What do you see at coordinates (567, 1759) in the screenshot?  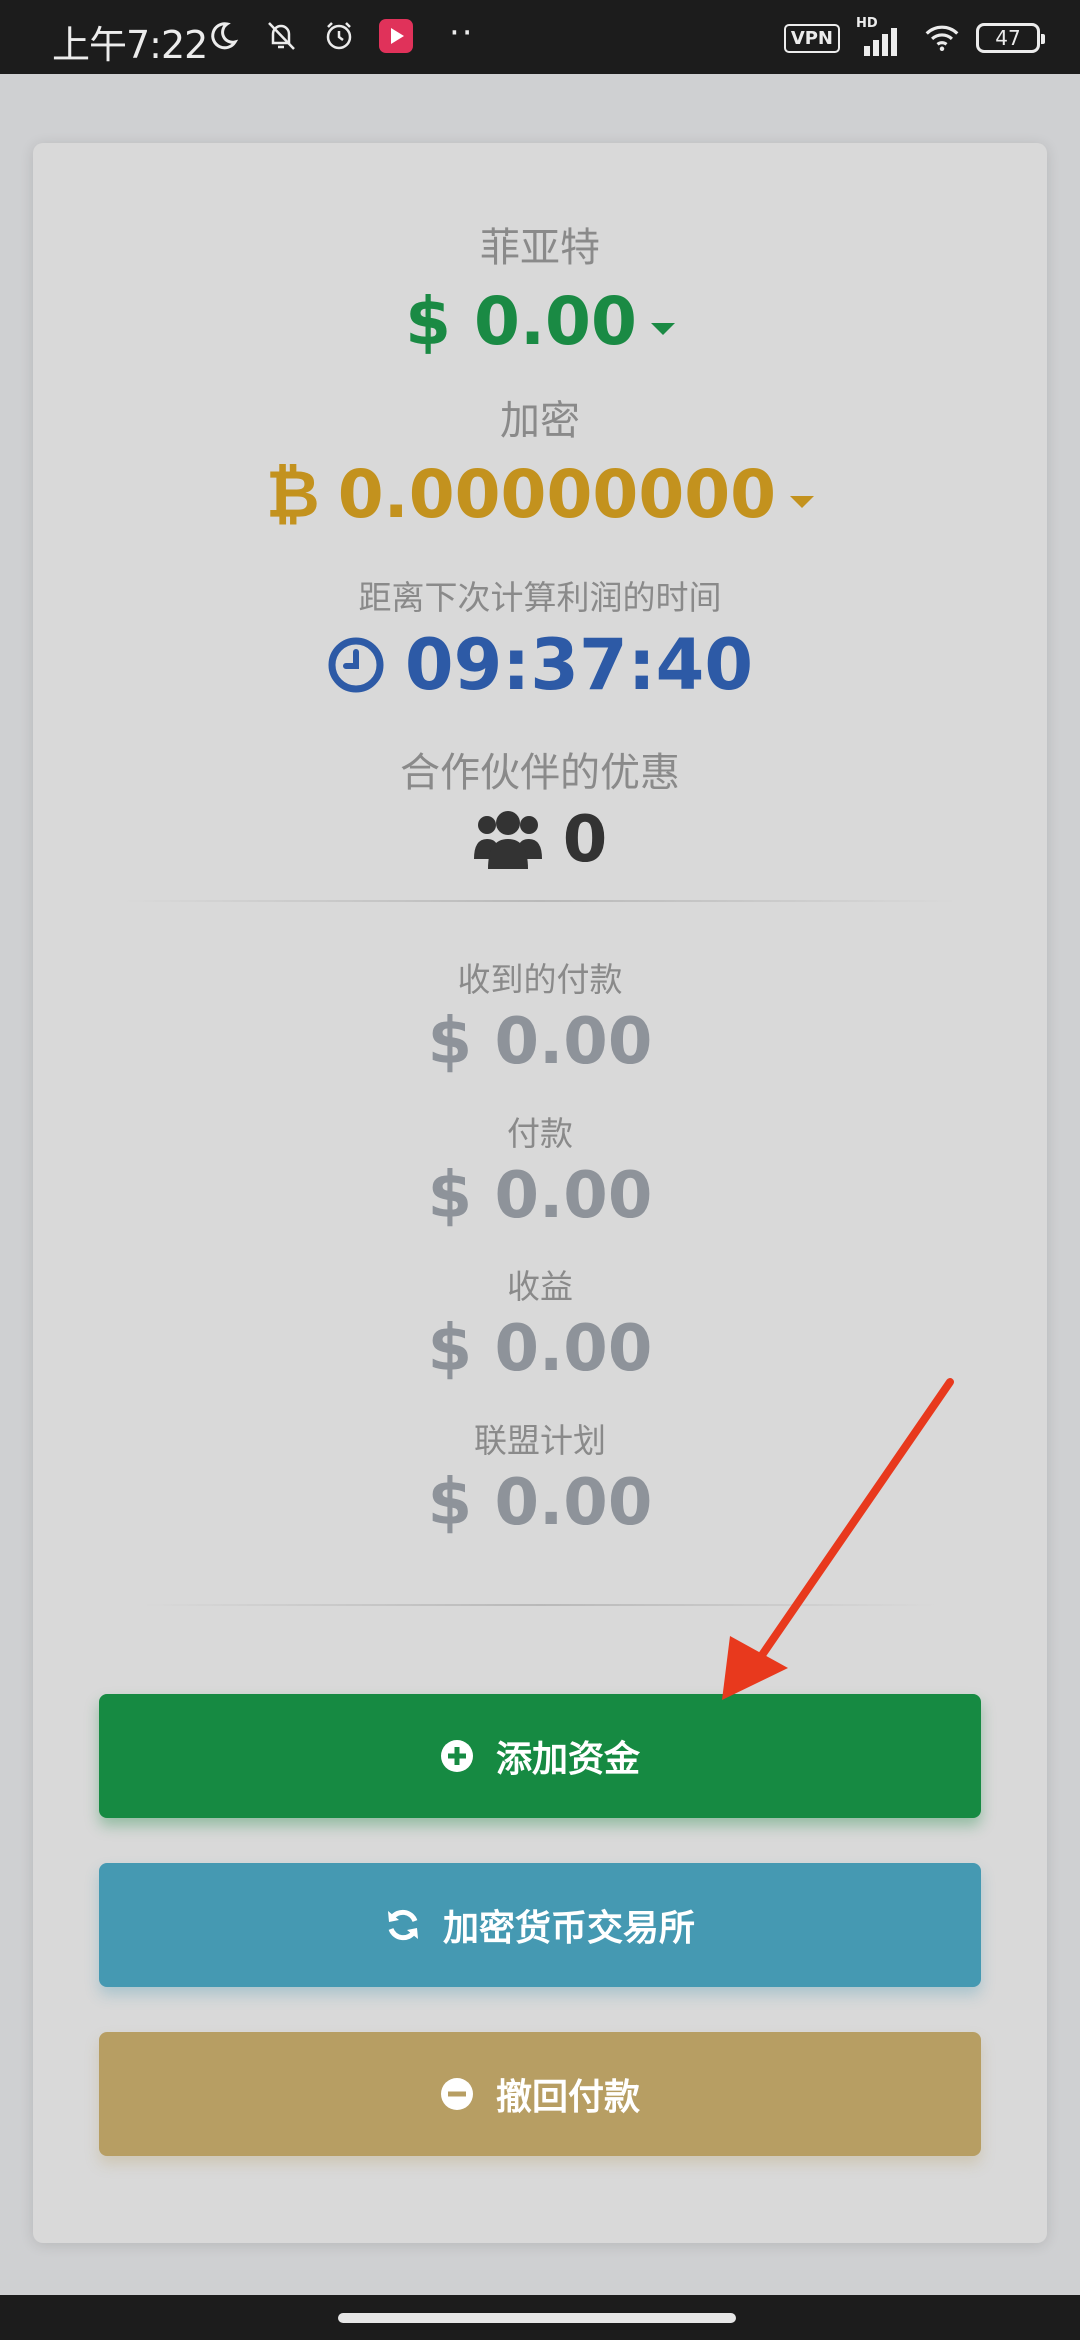 I see `add-funds-label: 添加资金` at bounding box center [567, 1759].